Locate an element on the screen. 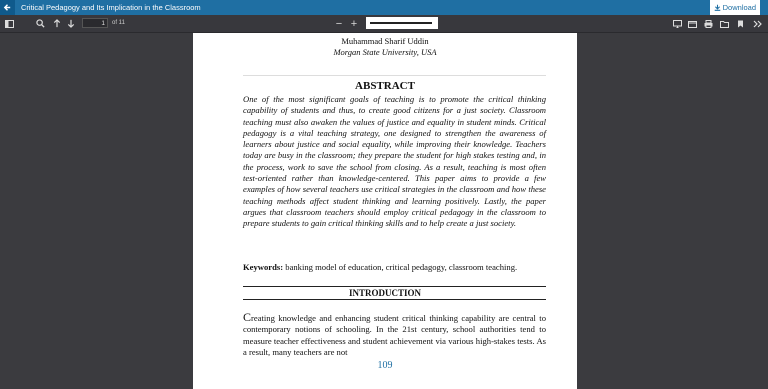 The image size is (768, 389). sidebar-toggle-icon is located at coordinates (9, 23).